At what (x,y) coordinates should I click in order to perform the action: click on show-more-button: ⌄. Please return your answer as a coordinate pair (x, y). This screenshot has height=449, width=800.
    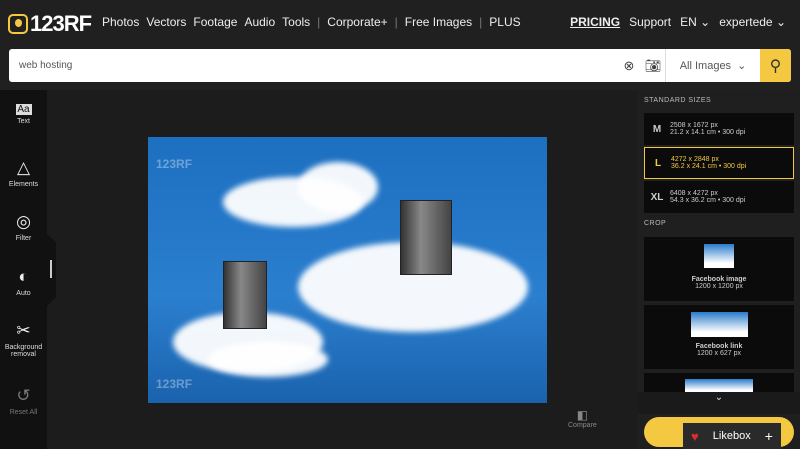
    Looking at the image, I should click on (719, 403).